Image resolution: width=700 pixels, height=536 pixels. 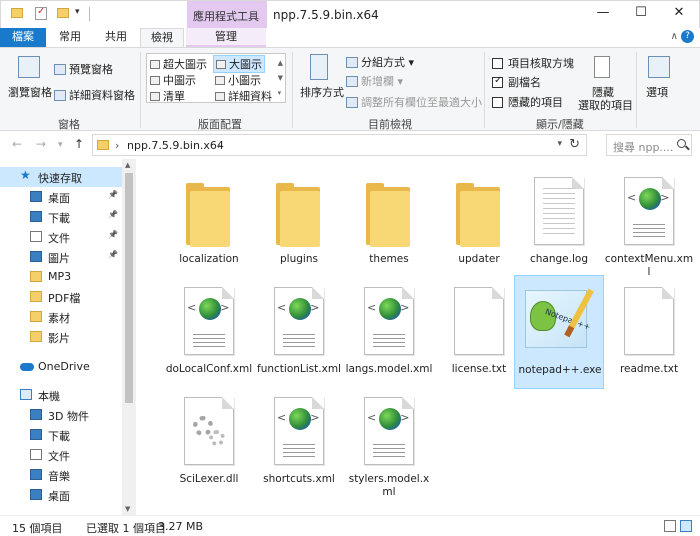 I want to click on download-icon, so click(x=36, y=216).